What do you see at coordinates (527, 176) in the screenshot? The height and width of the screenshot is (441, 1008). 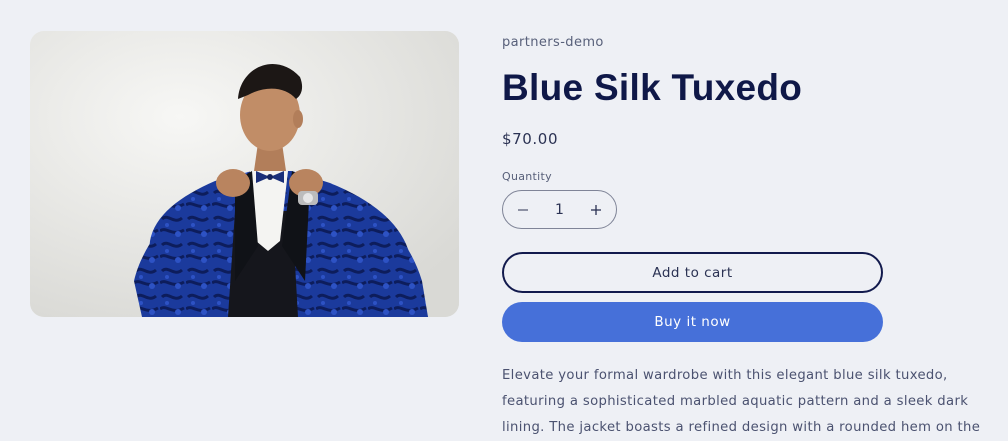 I see `quantity-label: Quantity` at bounding box center [527, 176].